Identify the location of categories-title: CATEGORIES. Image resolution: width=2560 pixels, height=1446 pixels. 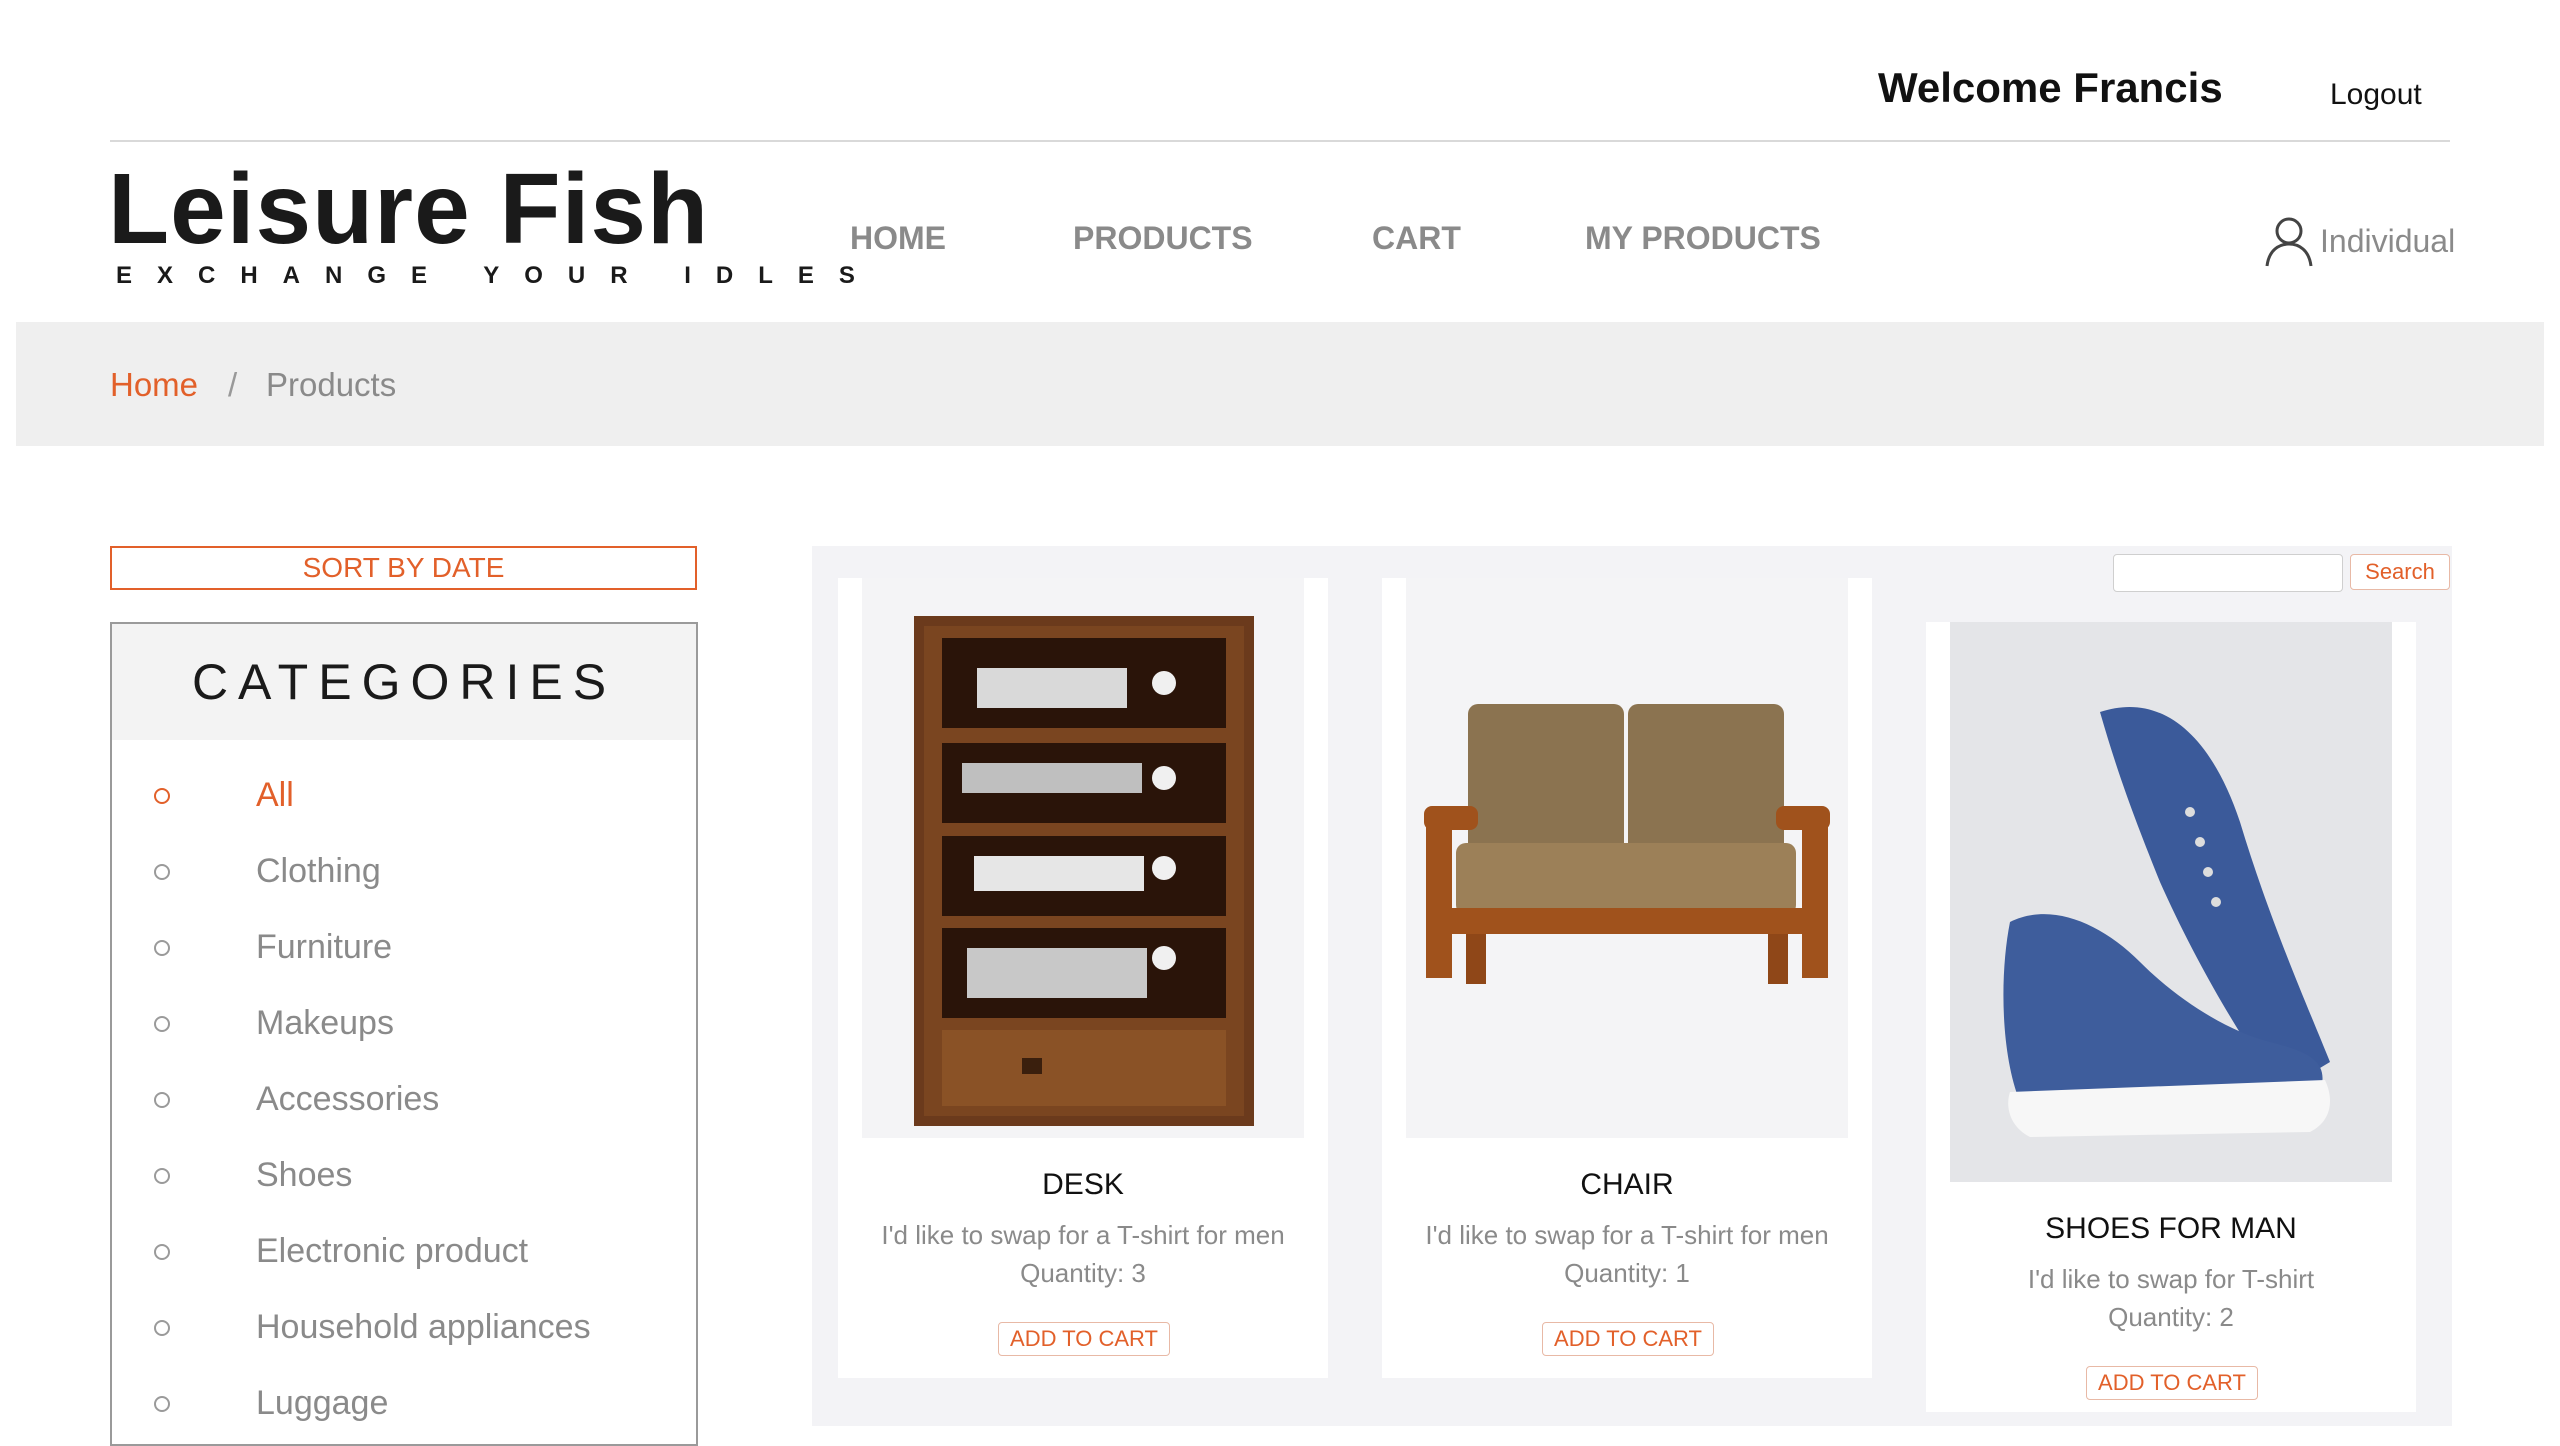
(404, 682).